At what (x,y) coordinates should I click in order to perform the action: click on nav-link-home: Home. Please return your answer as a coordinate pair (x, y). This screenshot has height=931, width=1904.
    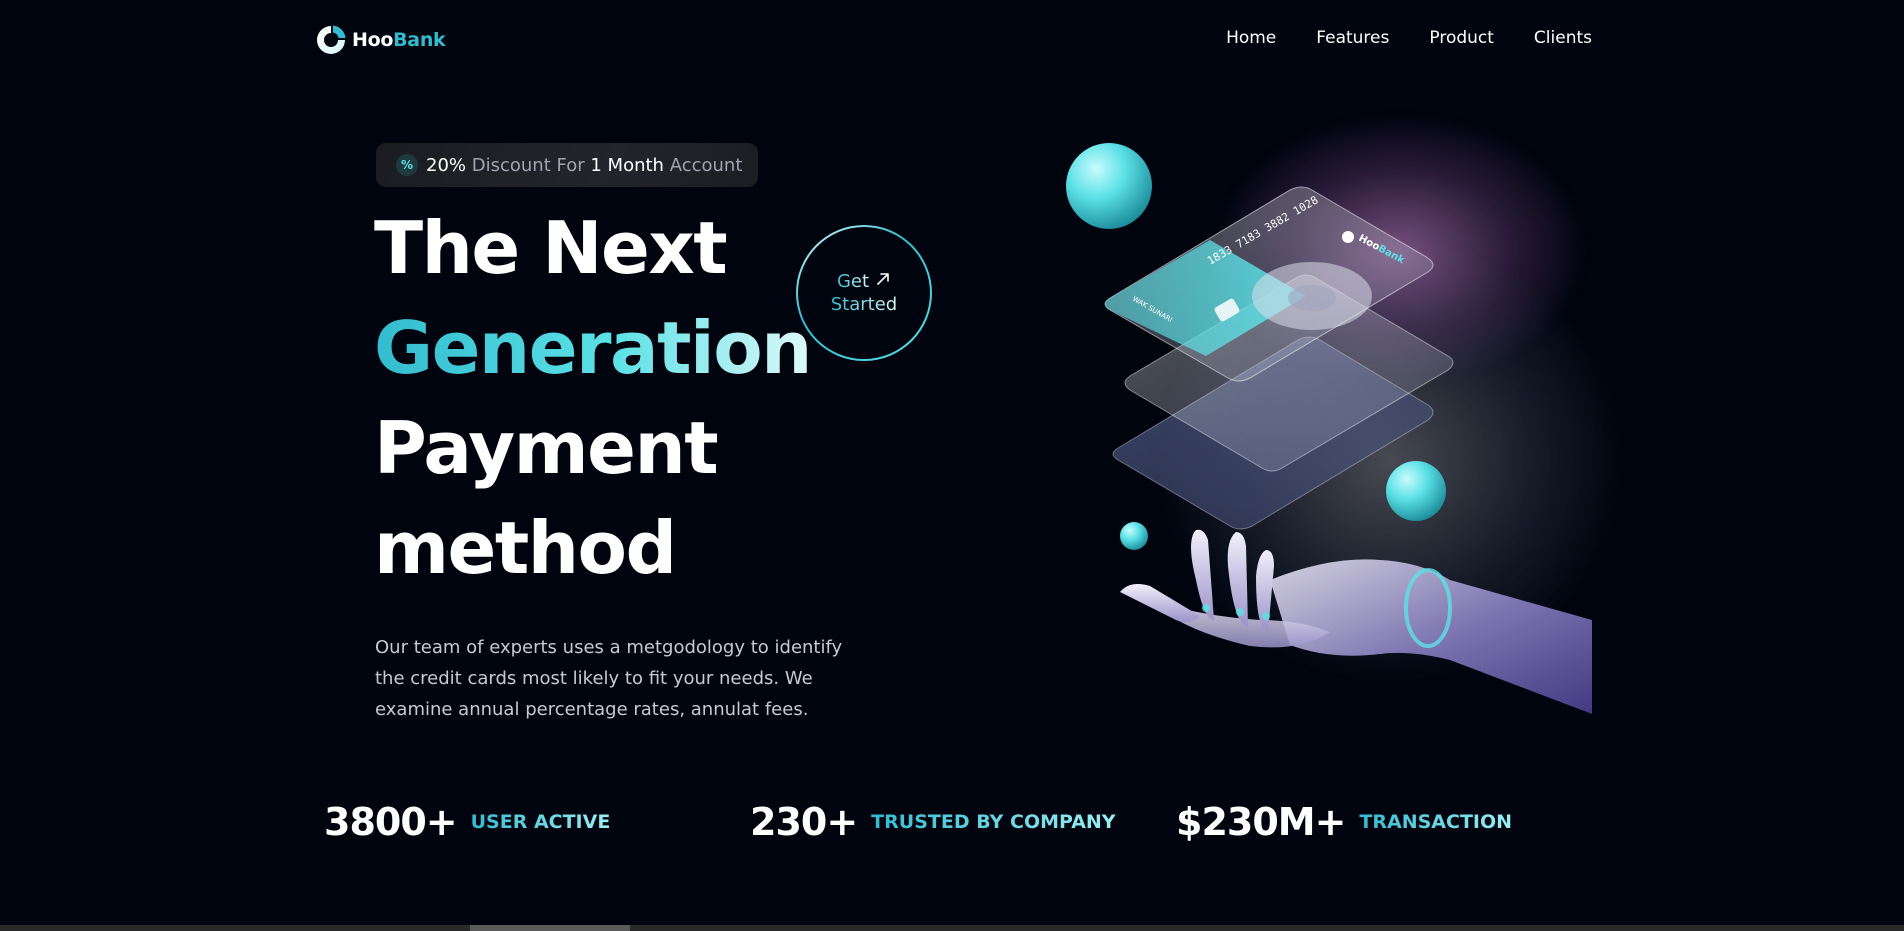
    Looking at the image, I should click on (1251, 38).